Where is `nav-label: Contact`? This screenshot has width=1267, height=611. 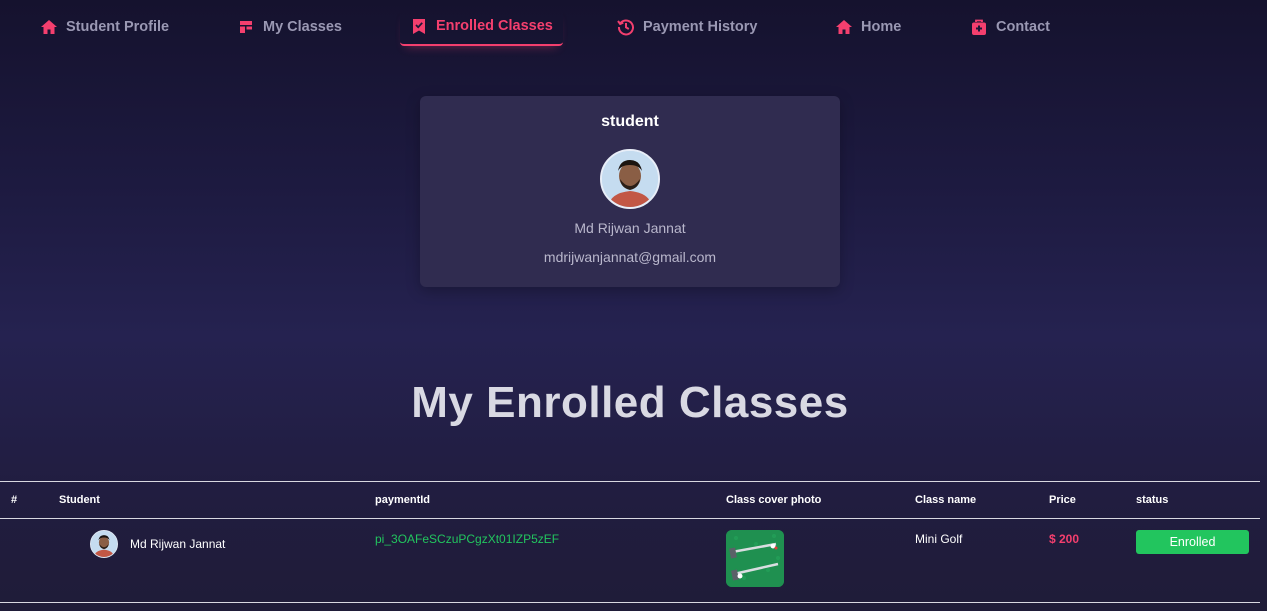 nav-label: Contact is located at coordinates (1023, 27).